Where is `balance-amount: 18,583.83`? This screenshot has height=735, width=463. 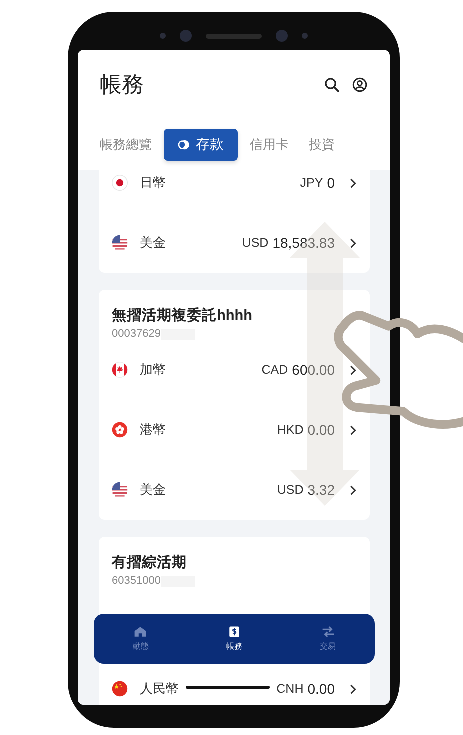 balance-amount: 18,583.83 is located at coordinates (303, 243).